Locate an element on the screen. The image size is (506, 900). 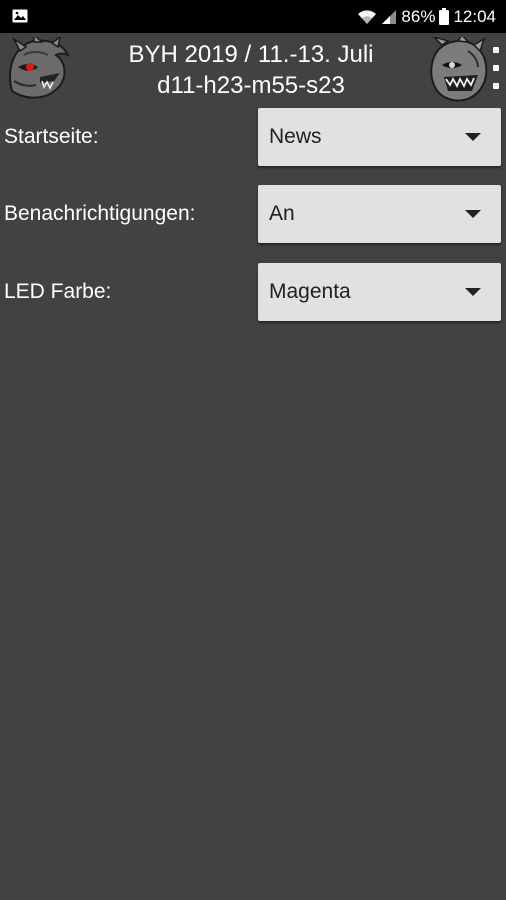
status-icons: 86% 12:04 is located at coordinates (426, 16).